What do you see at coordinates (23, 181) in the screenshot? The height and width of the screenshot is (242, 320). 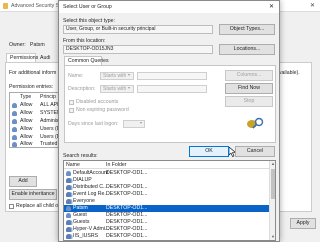 I see `add-button: Add` at bounding box center [23, 181].